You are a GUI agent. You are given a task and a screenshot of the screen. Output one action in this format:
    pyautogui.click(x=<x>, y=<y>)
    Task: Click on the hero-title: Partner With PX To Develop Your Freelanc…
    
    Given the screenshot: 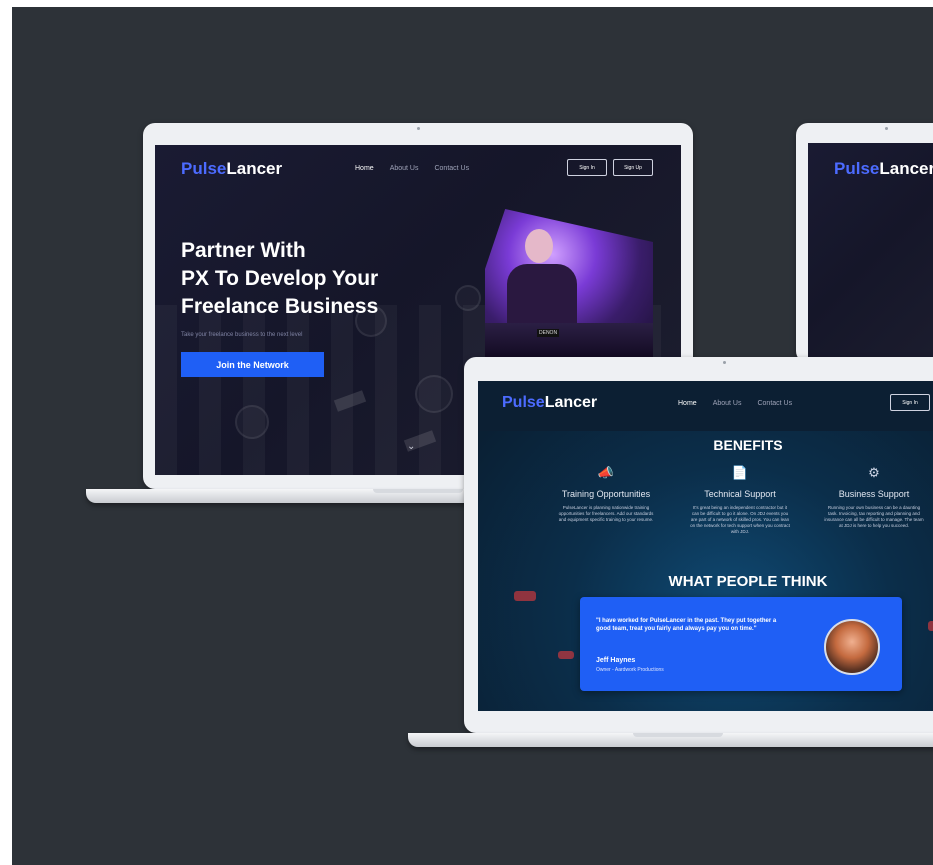 What is the action you would take?
    pyautogui.click(x=280, y=278)
    